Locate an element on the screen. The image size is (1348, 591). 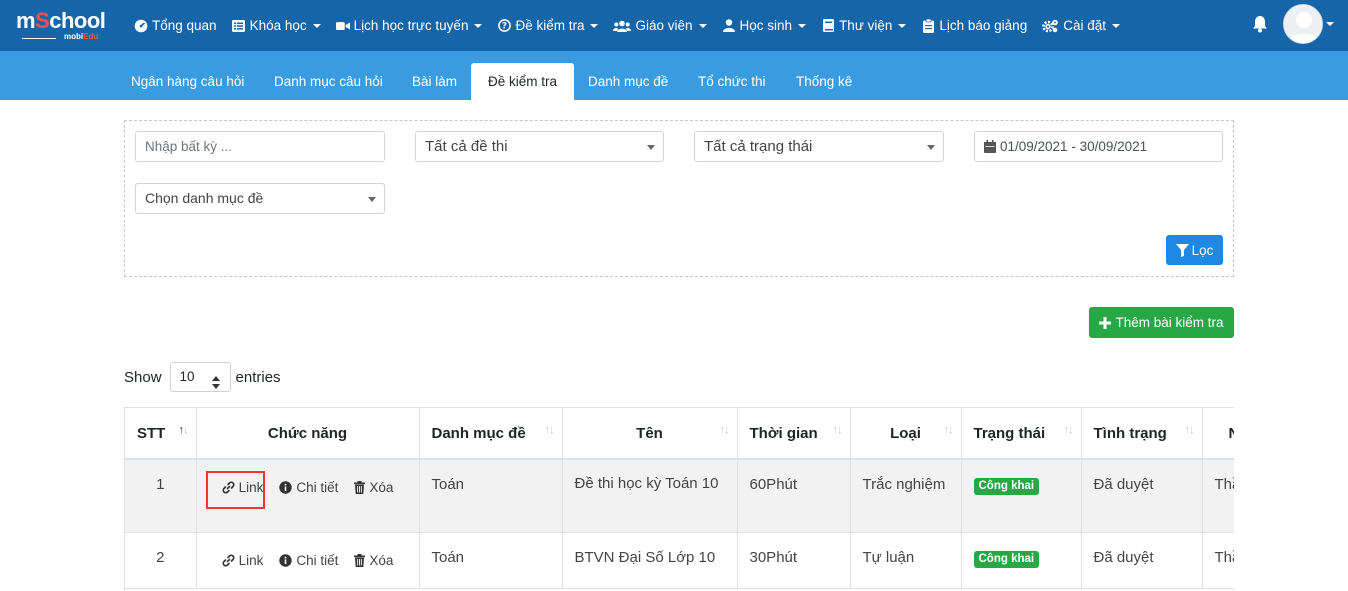
cell-actions: Link Chi tiết Xóa is located at coordinates (308, 560).